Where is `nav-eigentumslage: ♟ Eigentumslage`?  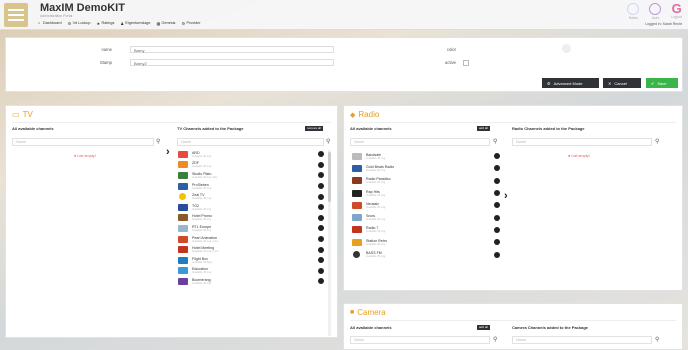
nav-eigentumslage: ♟ Eigentumslage is located at coordinates (135, 23).